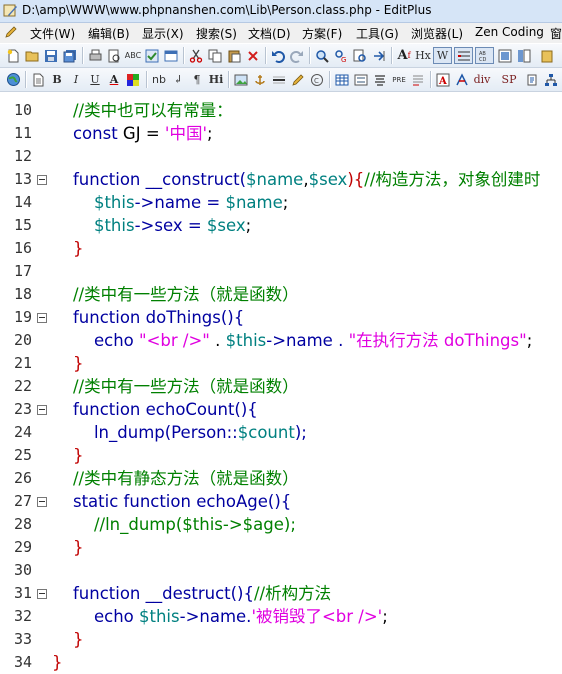 This screenshot has width=562, height=674. Describe the element at coordinates (342, 79) in the screenshot. I see `table-icon` at that location.